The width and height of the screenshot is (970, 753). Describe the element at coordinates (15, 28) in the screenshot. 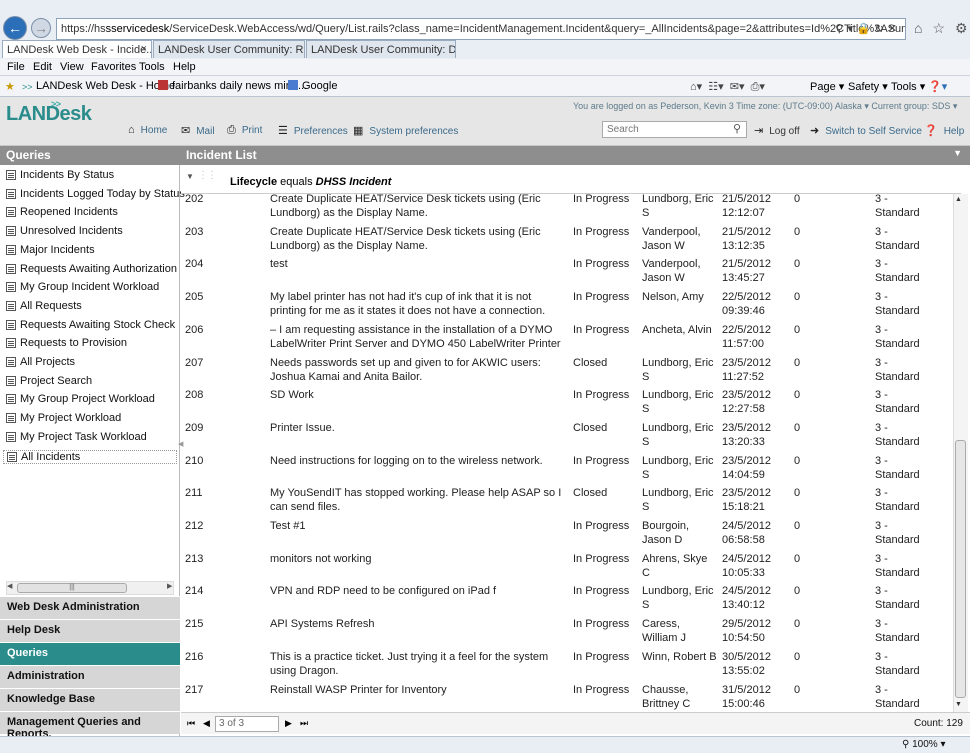

I see `back-button: ←` at that location.